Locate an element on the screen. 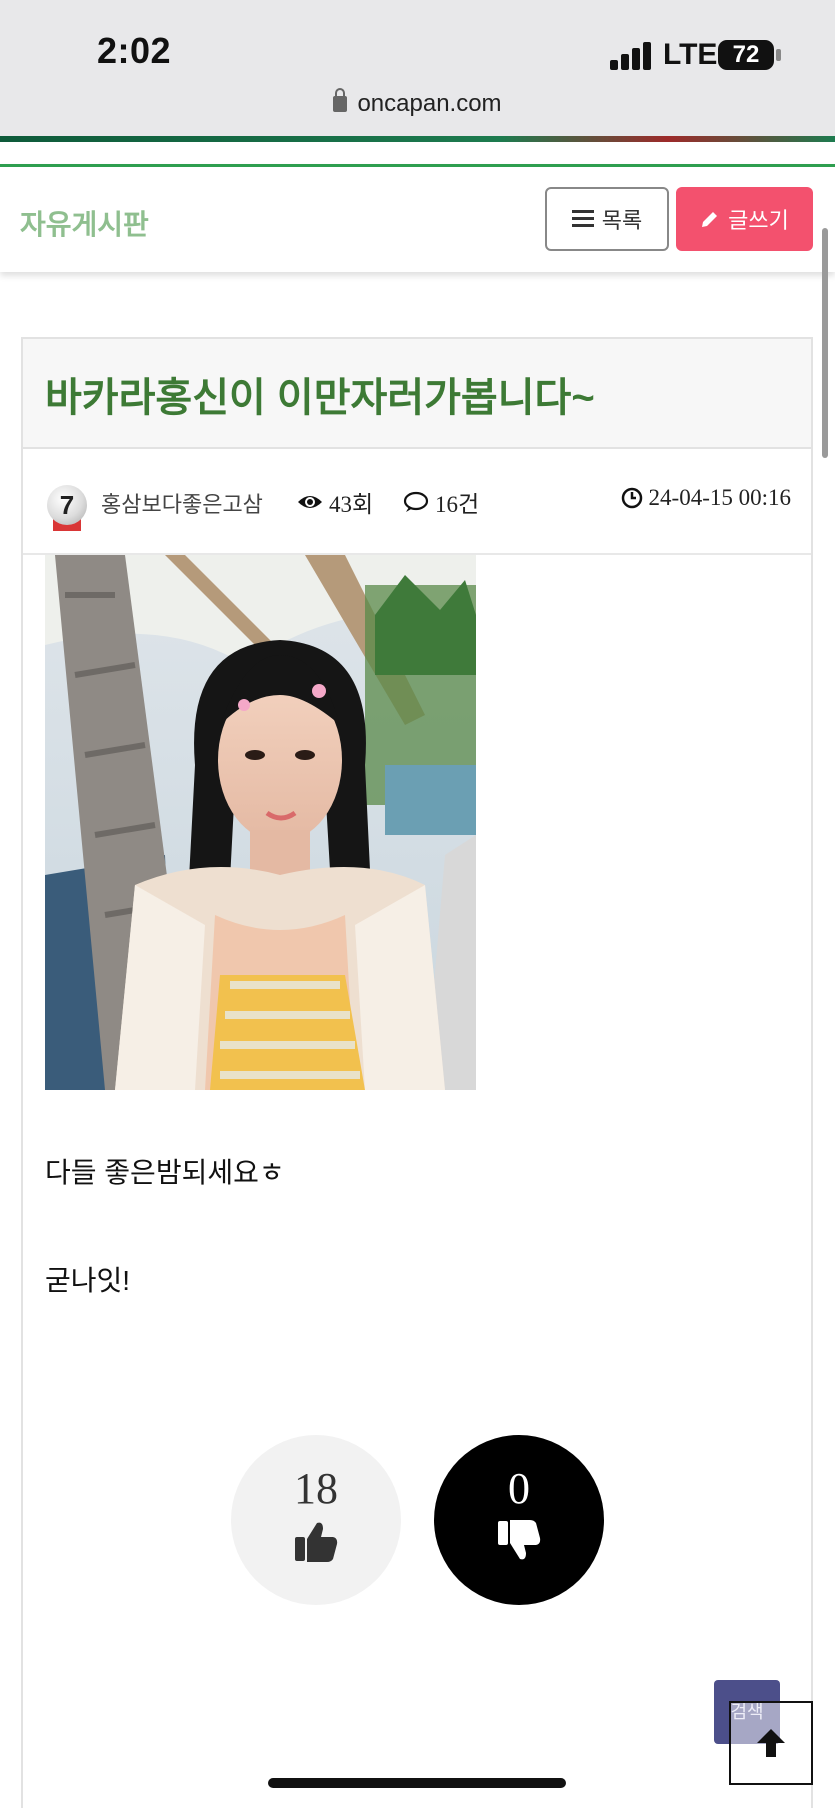  comment-icon is located at coordinates (416, 501).